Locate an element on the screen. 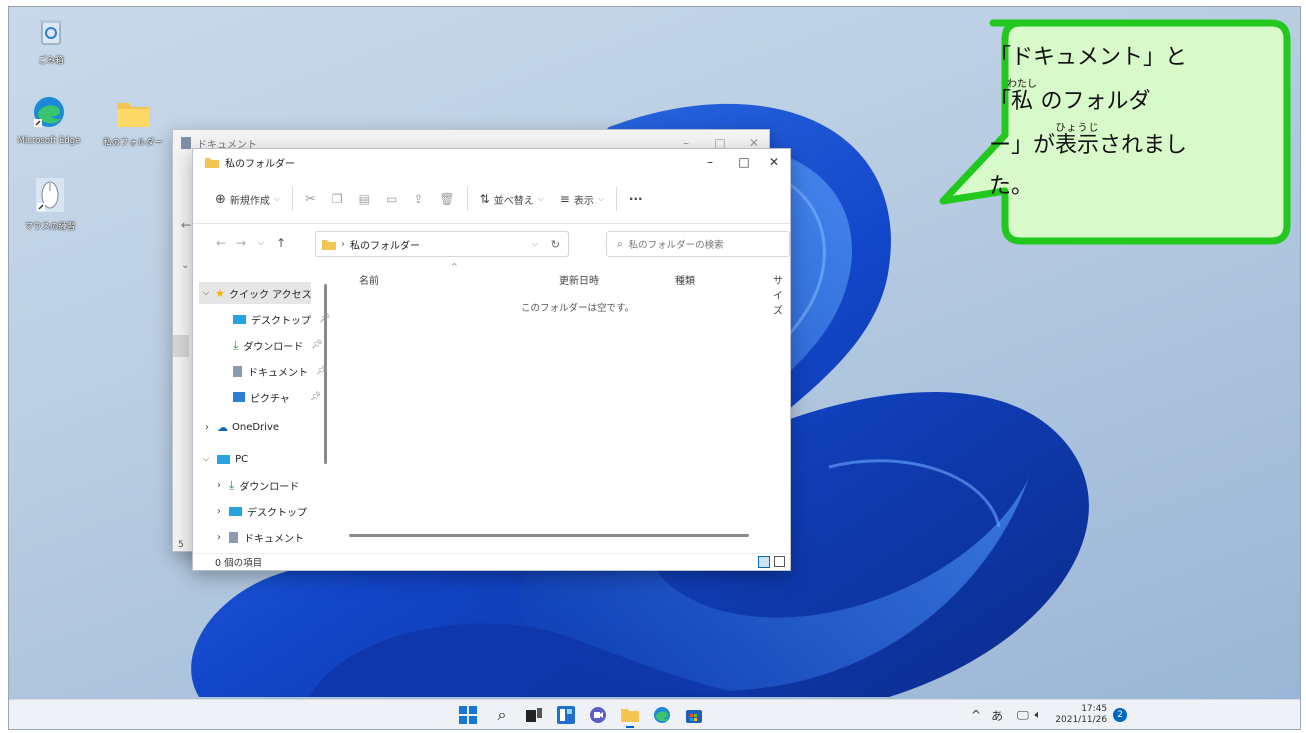 The image size is (1306, 733). column-header-name: 名前 is located at coordinates (369, 279).